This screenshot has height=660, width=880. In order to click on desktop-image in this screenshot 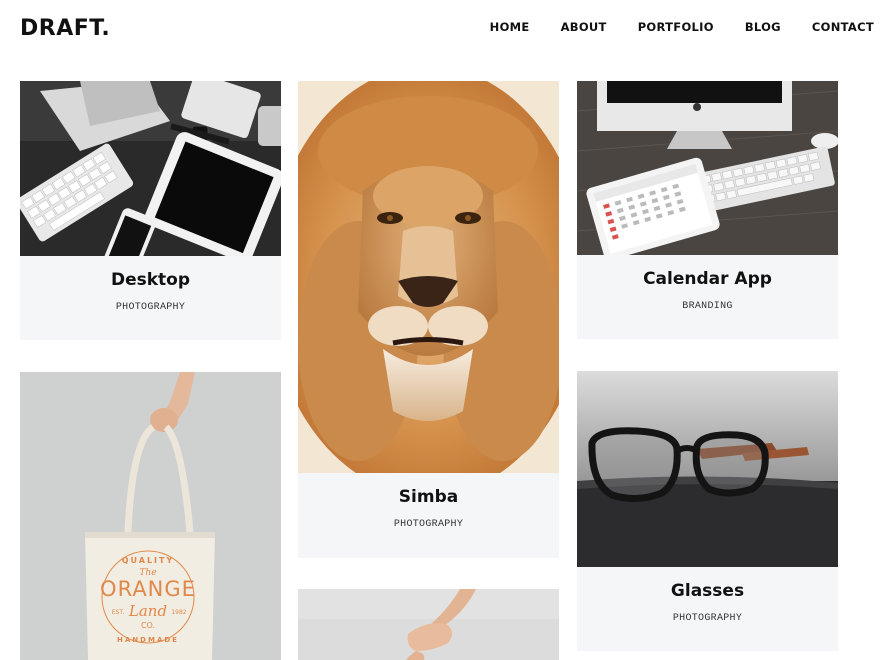, I will do `click(150, 168)`.